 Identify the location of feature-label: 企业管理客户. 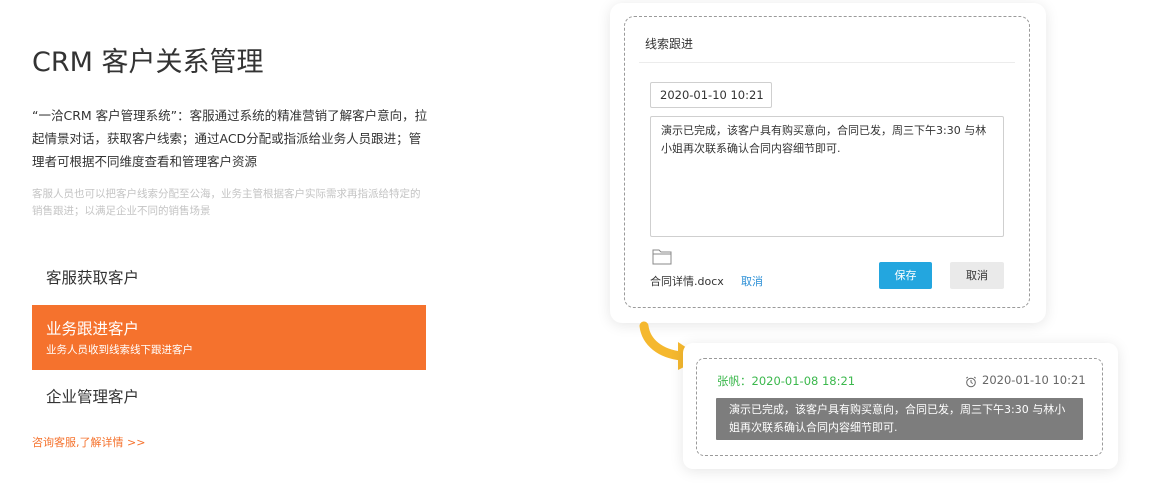
(93, 397).